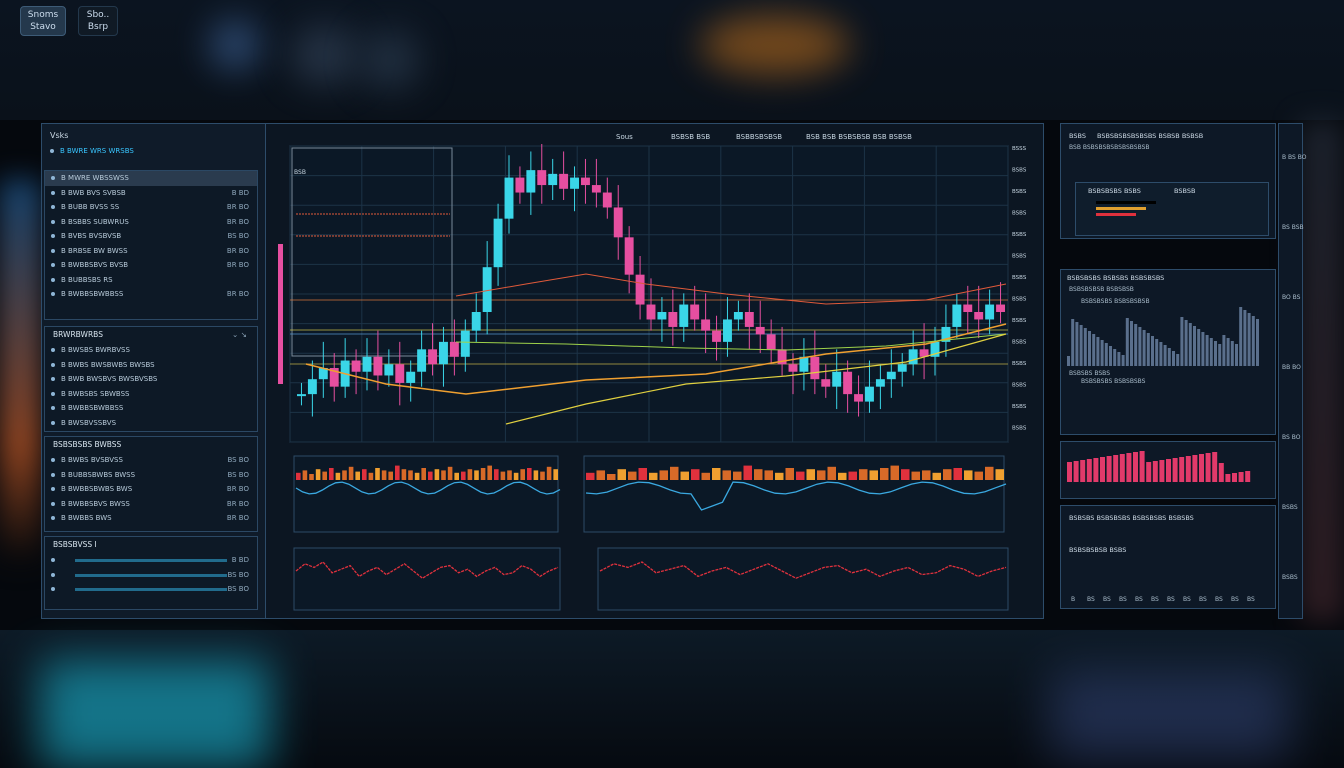 The image size is (1344, 768). What do you see at coordinates (151, 379) in the screenshot?
I see `watchlist-row: B BWB BWSBVS BWSBVSBS` at bounding box center [151, 379].